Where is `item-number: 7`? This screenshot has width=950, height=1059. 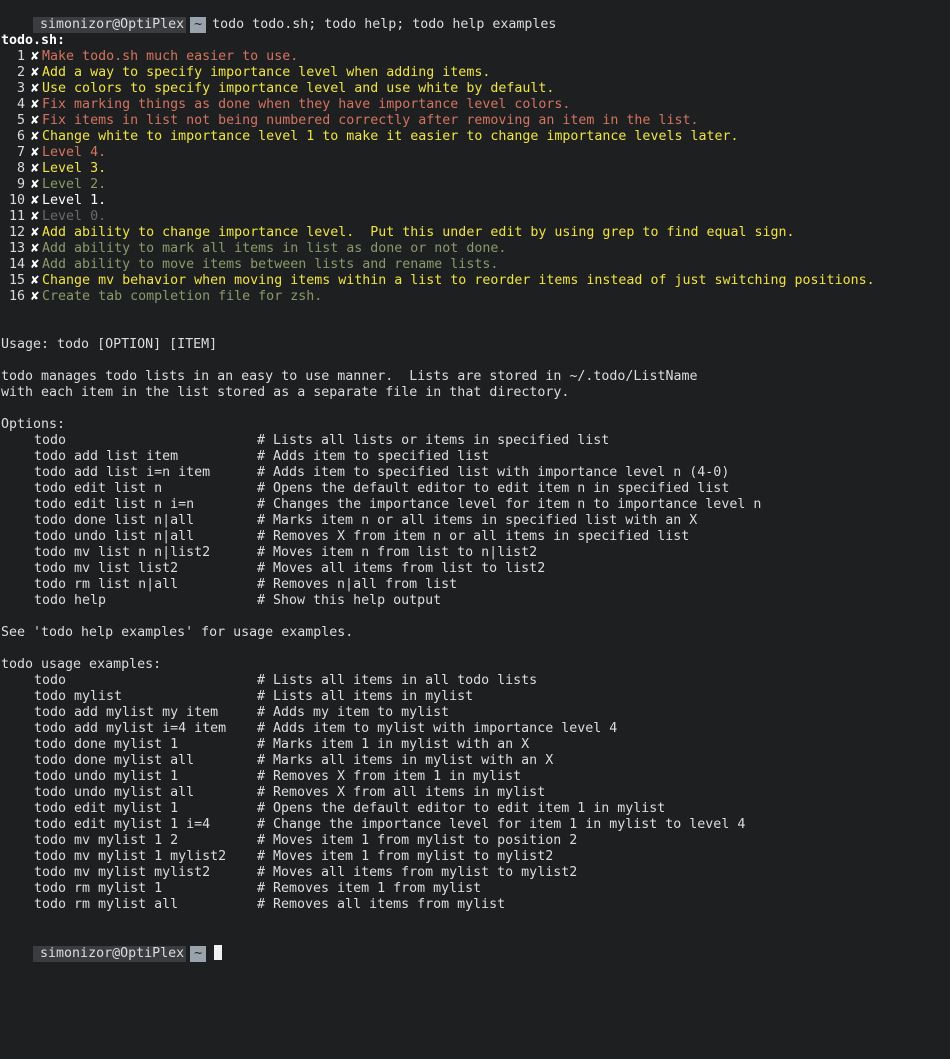 item-number: 7 is located at coordinates (21, 152).